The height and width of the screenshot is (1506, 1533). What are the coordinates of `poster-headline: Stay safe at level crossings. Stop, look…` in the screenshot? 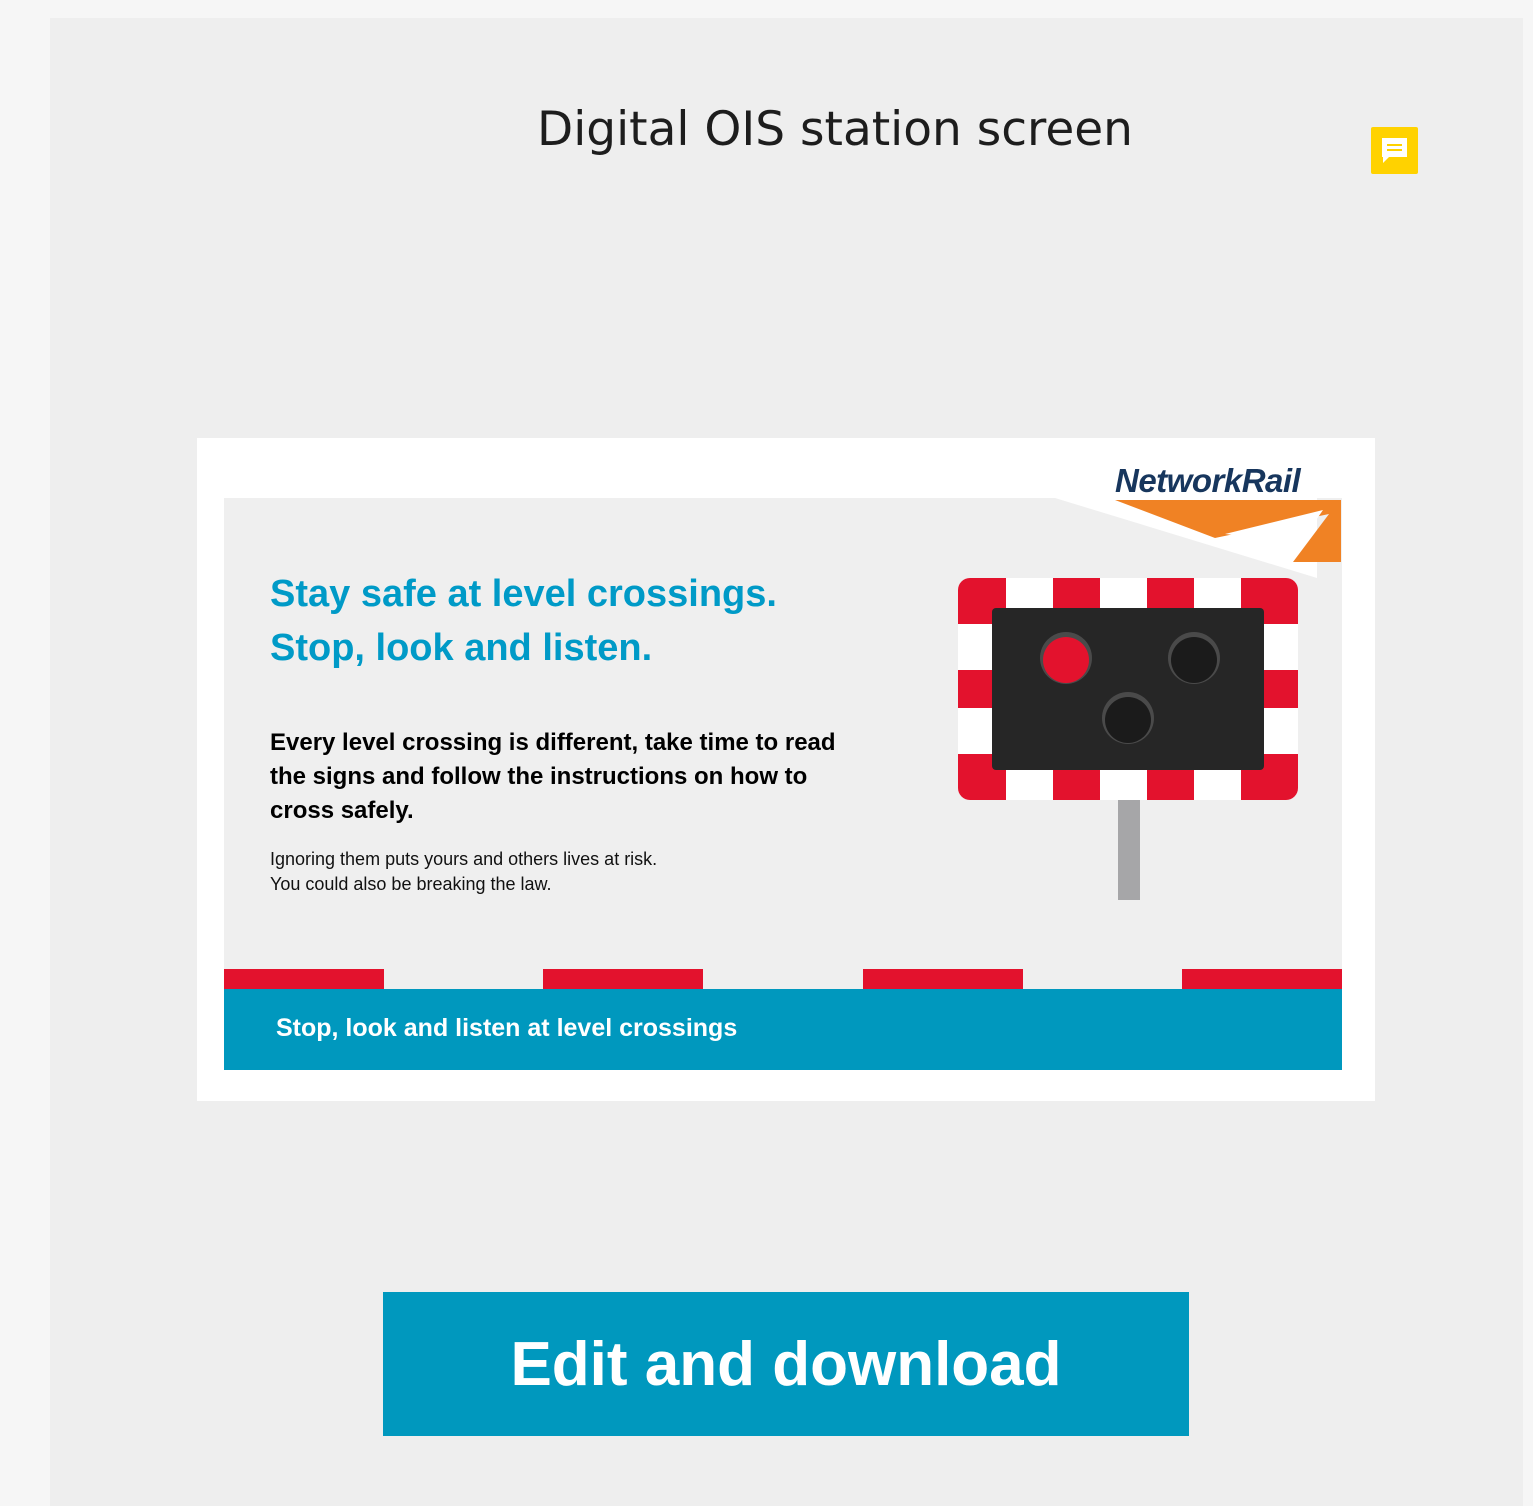 It's located at (580, 621).